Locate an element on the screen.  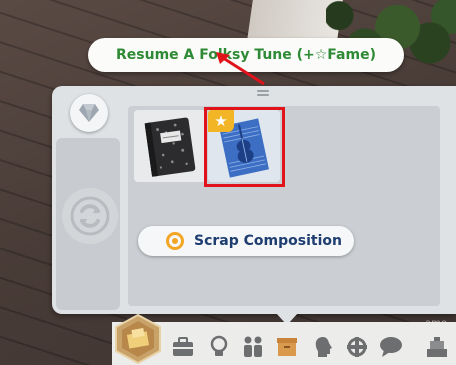
selected-tile-highlight is located at coordinates (244, 147).